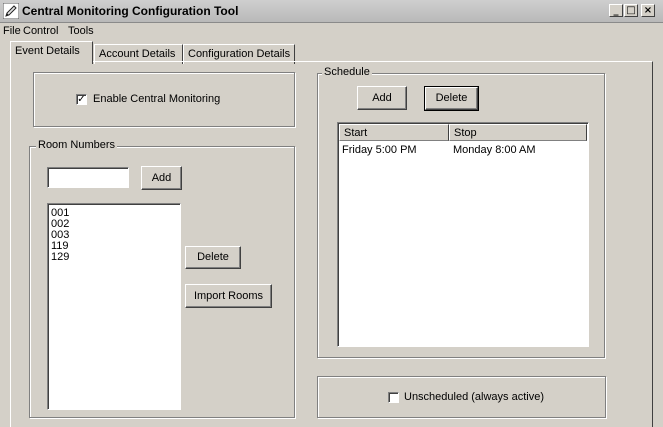  What do you see at coordinates (347, 72) in the screenshot?
I see `schedule-group-label: Schedule` at bounding box center [347, 72].